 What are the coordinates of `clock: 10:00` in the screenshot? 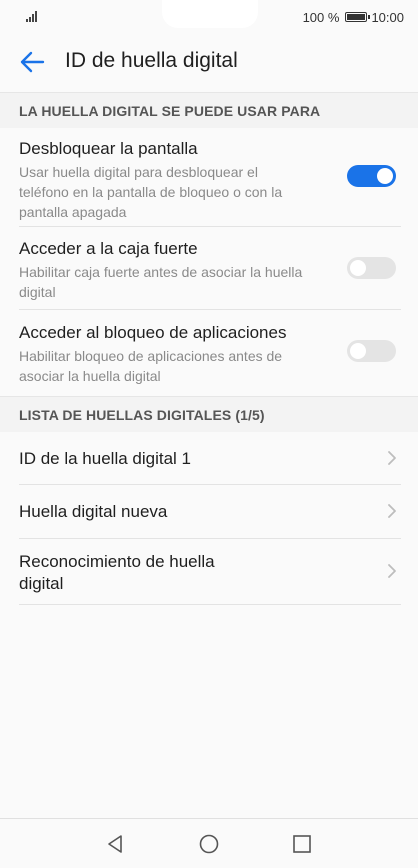 It's located at (387, 17).